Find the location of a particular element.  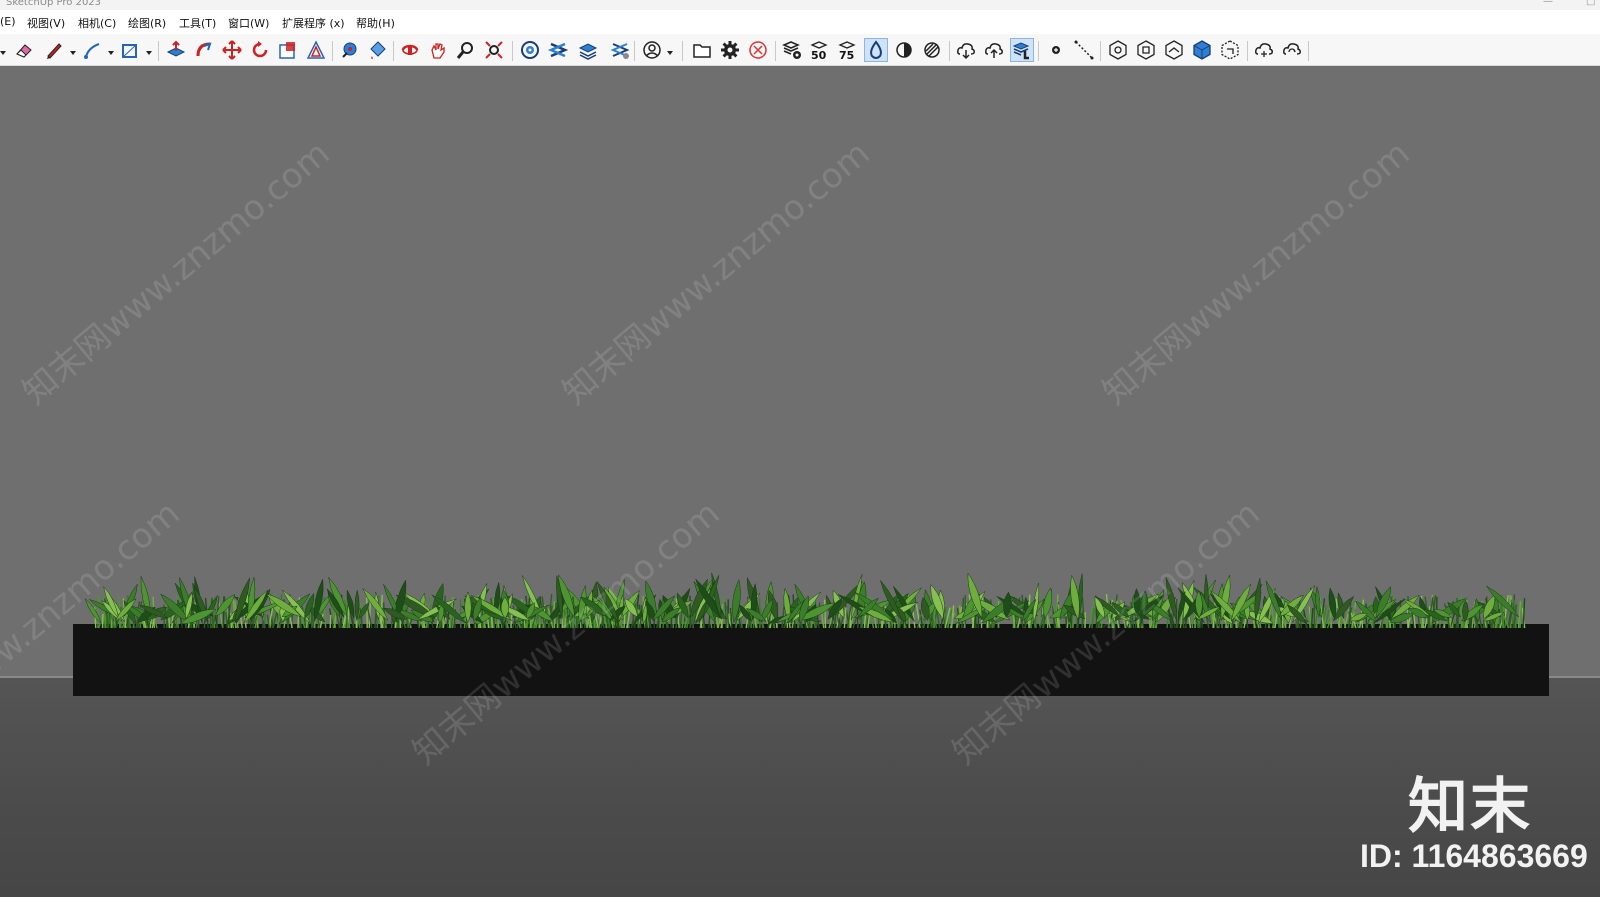

contrast-icon is located at coordinates (904, 50).